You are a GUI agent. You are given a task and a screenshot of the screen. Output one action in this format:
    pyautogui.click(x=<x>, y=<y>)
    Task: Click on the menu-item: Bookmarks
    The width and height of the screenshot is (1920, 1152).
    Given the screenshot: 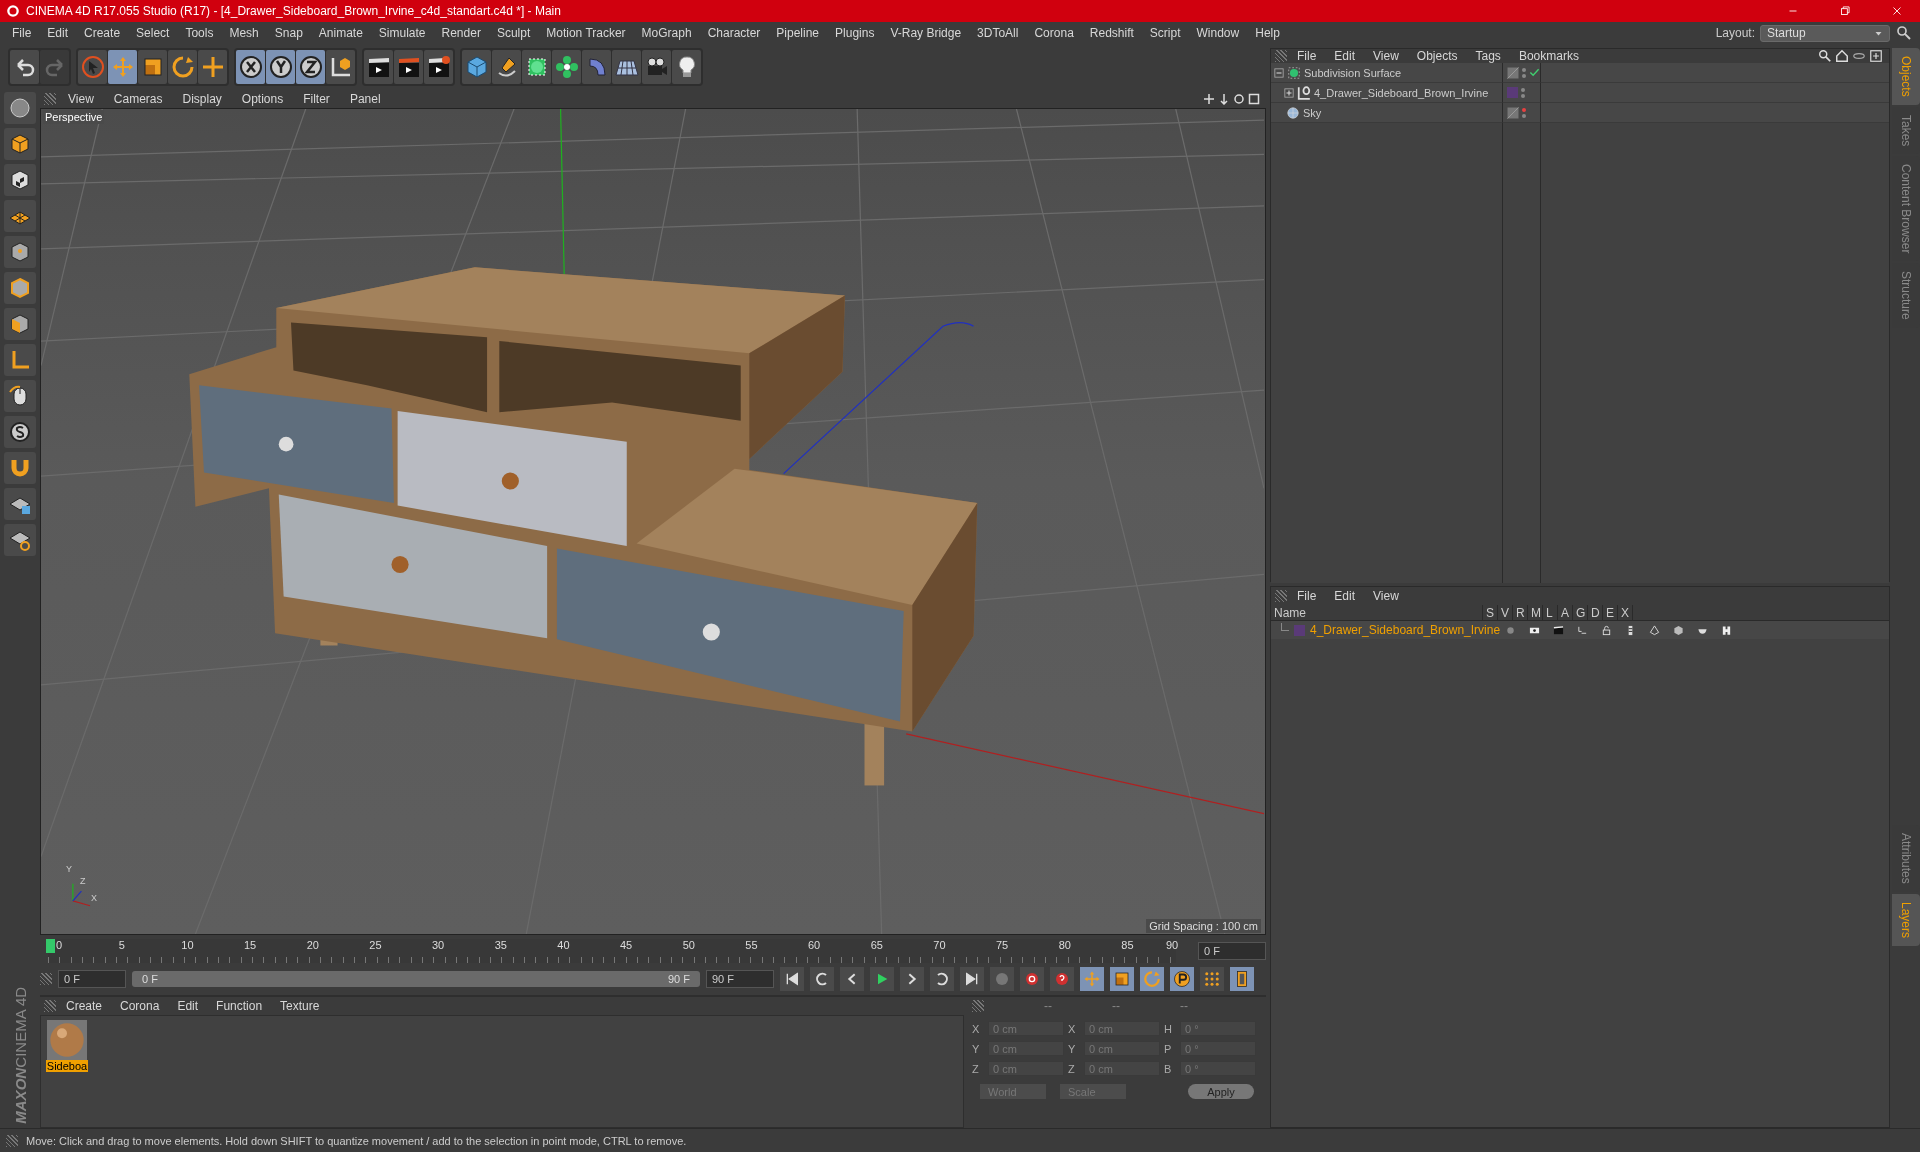 What is the action you would take?
    pyautogui.click(x=1548, y=56)
    